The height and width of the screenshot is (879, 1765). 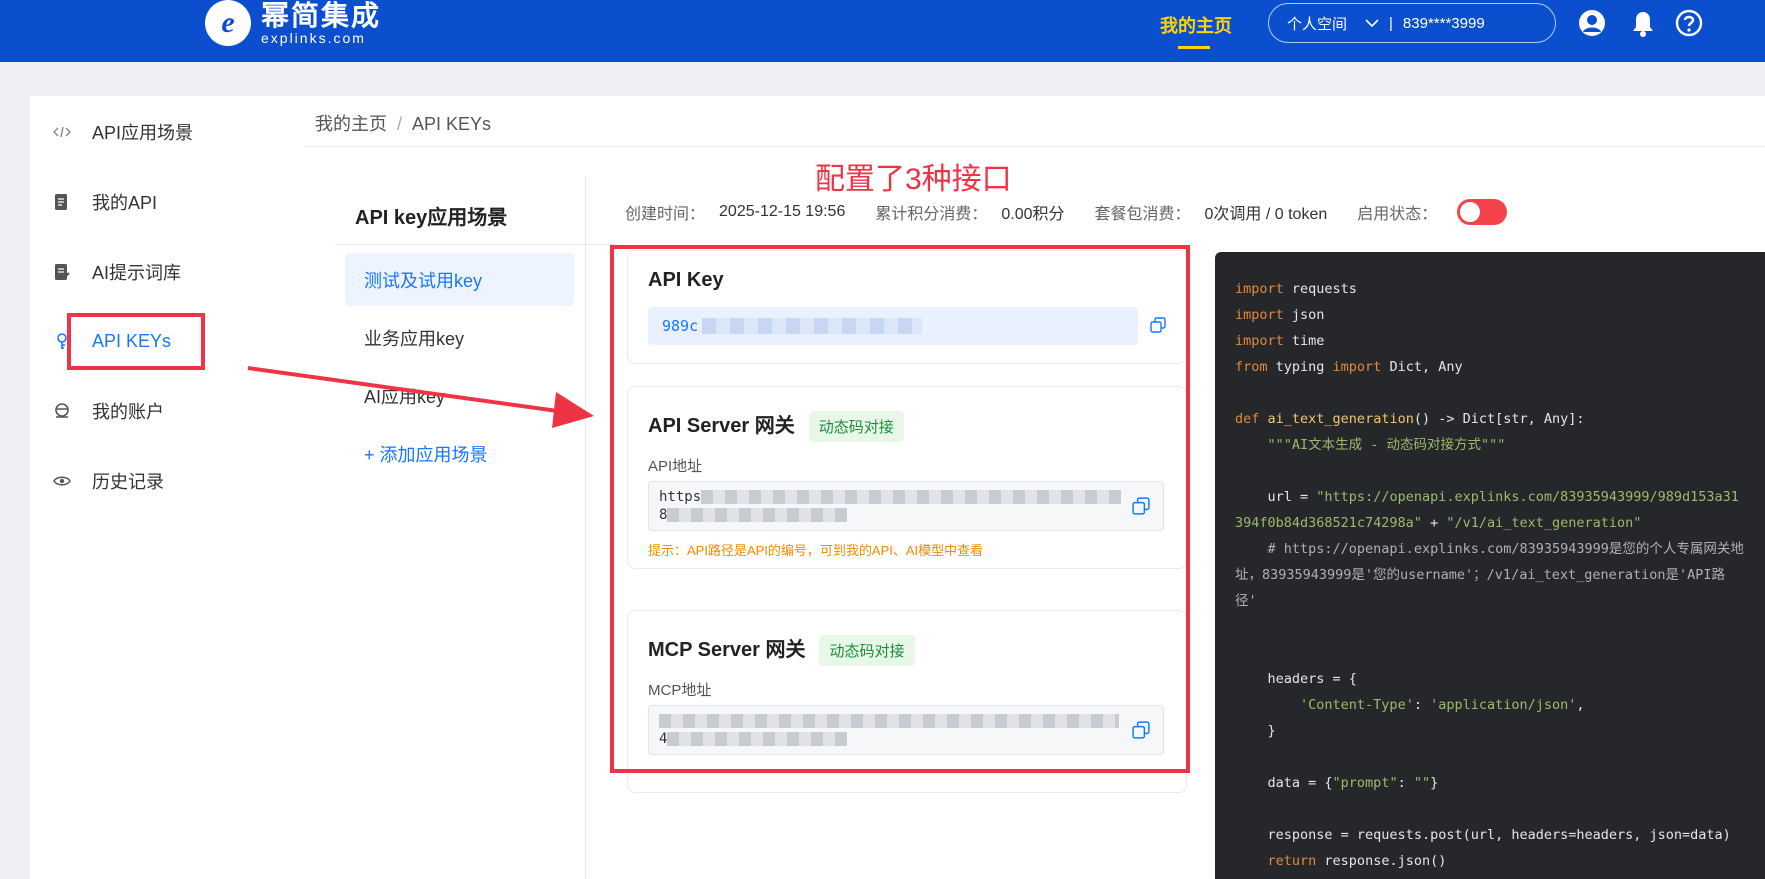 I want to click on help-icon, so click(x=1689, y=23).